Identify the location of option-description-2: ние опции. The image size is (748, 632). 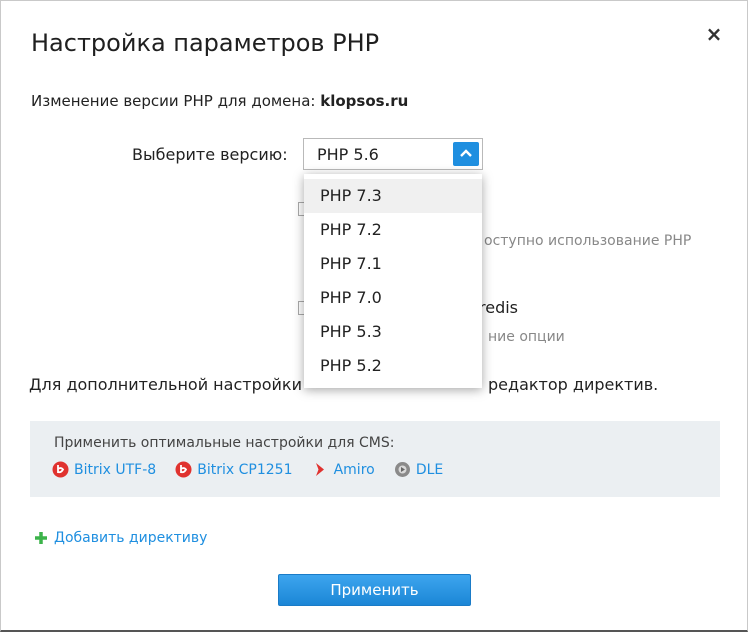
(526, 337).